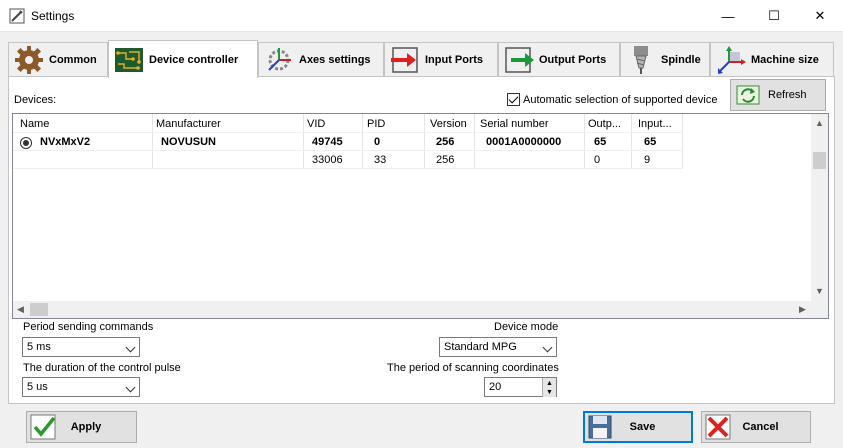  I want to click on tab-input-ports: Input Ports, so click(441, 59).